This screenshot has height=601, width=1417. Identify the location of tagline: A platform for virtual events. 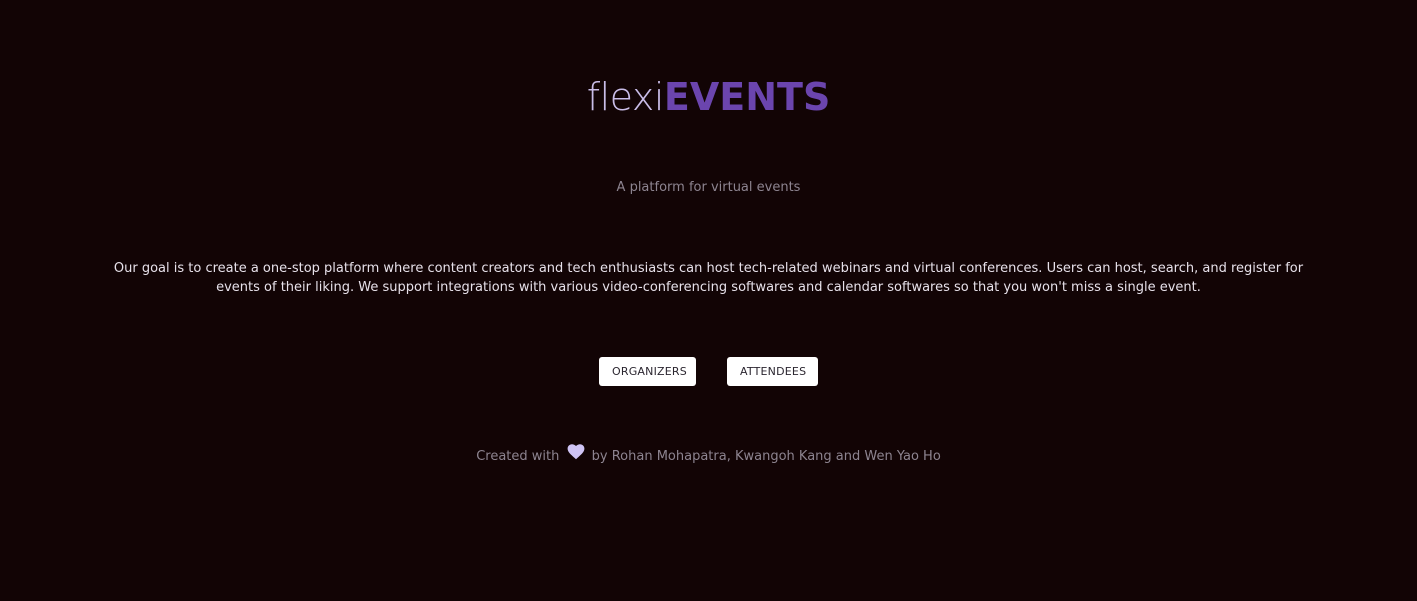
(708, 187).